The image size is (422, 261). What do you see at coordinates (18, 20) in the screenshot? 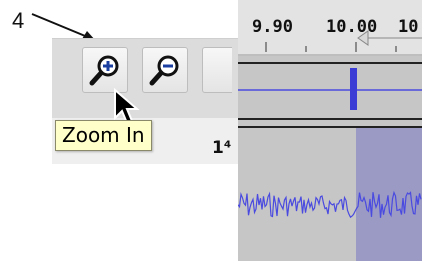
I see `step-number: 4` at bounding box center [18, 20].